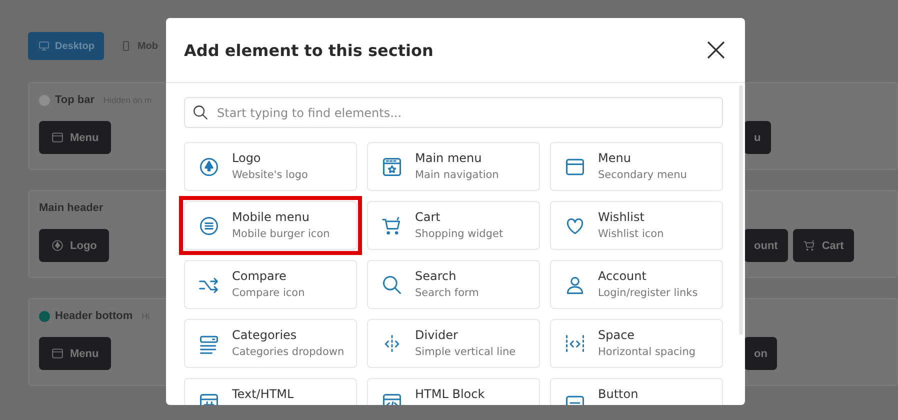 The width and height of the screenshot is (898, 420). Describe the element at coordinates (270, 175) in the screenshot. I see `card-subtitle: Website's logo` at that location.